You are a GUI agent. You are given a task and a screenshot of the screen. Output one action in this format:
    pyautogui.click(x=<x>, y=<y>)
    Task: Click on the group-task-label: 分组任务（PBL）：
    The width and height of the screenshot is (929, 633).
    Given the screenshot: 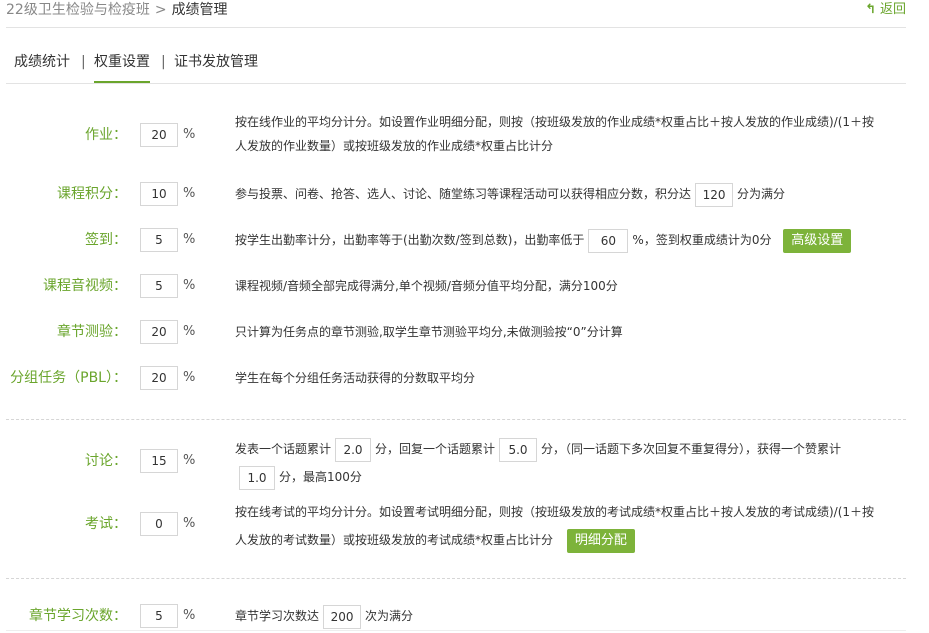 What is the action you would take?
    pyautogui.click(x=68, y=378)
    